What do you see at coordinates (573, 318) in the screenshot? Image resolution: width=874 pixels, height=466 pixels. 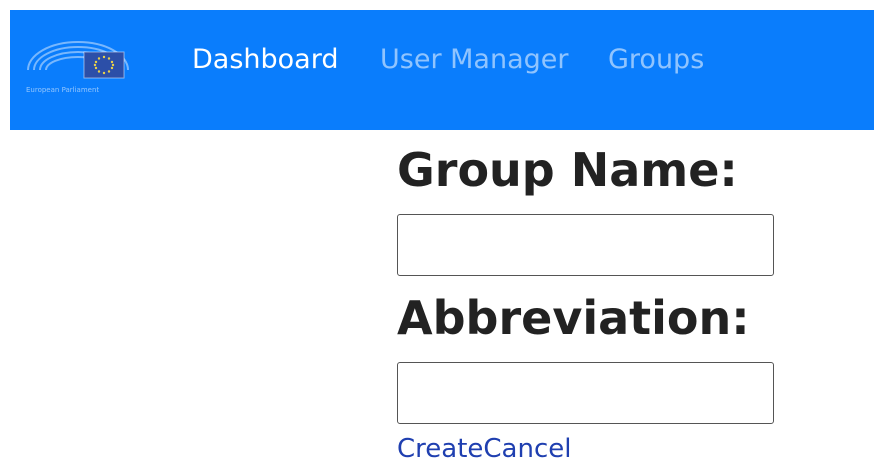 I see `abbreviation-label: Abbreviation:` at bounding box center [573, 318].